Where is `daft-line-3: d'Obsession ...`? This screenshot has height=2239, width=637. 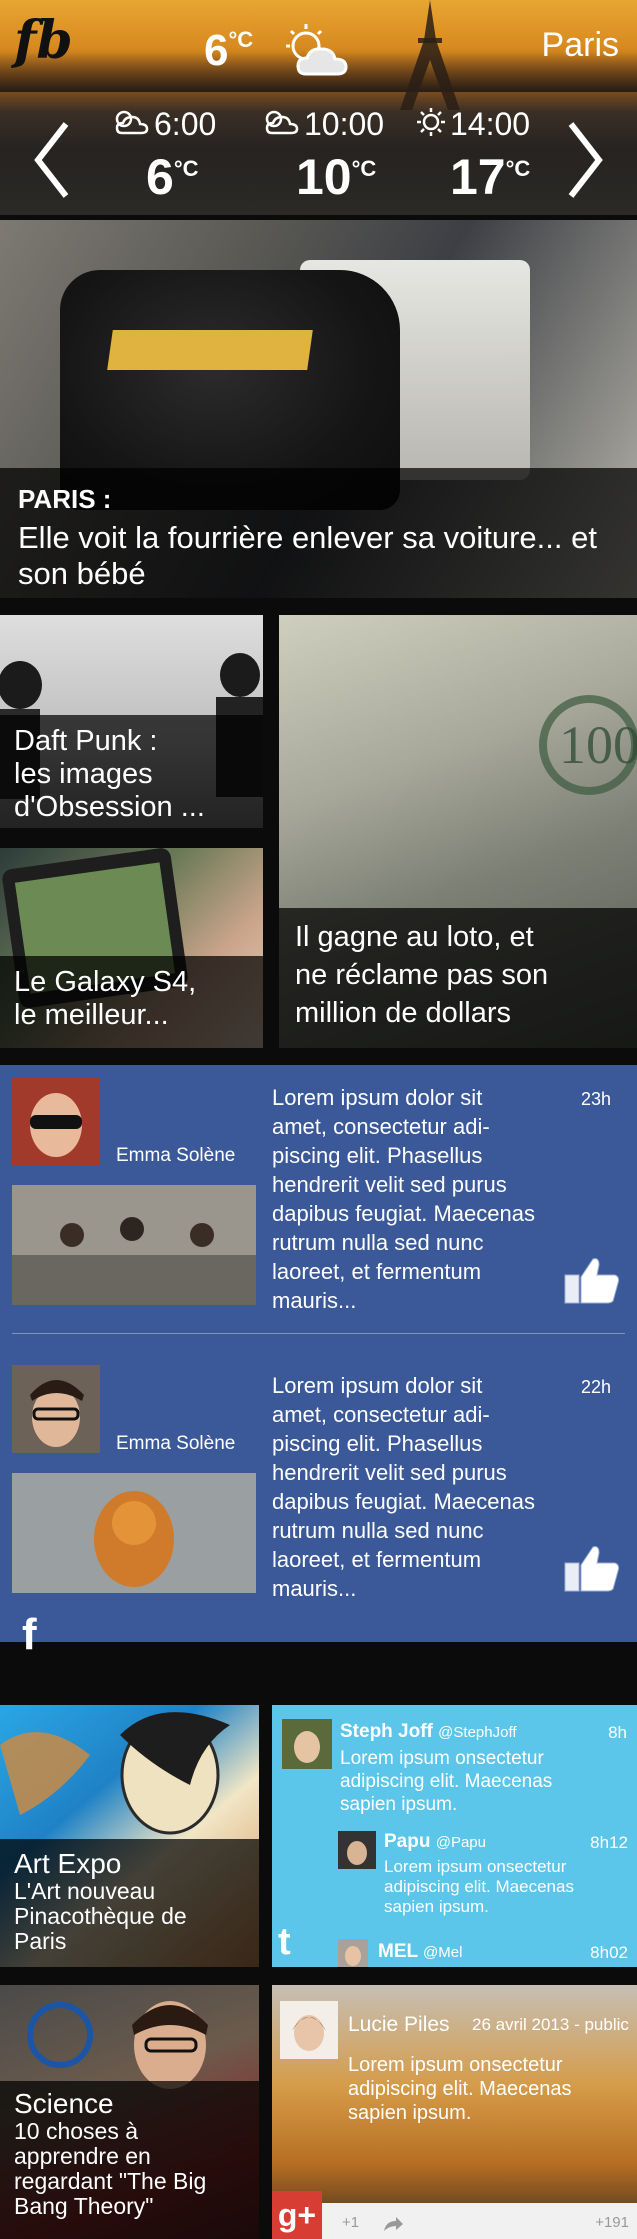
daft-line-3: d'Obsession ... is located at coordinates (109, 807).